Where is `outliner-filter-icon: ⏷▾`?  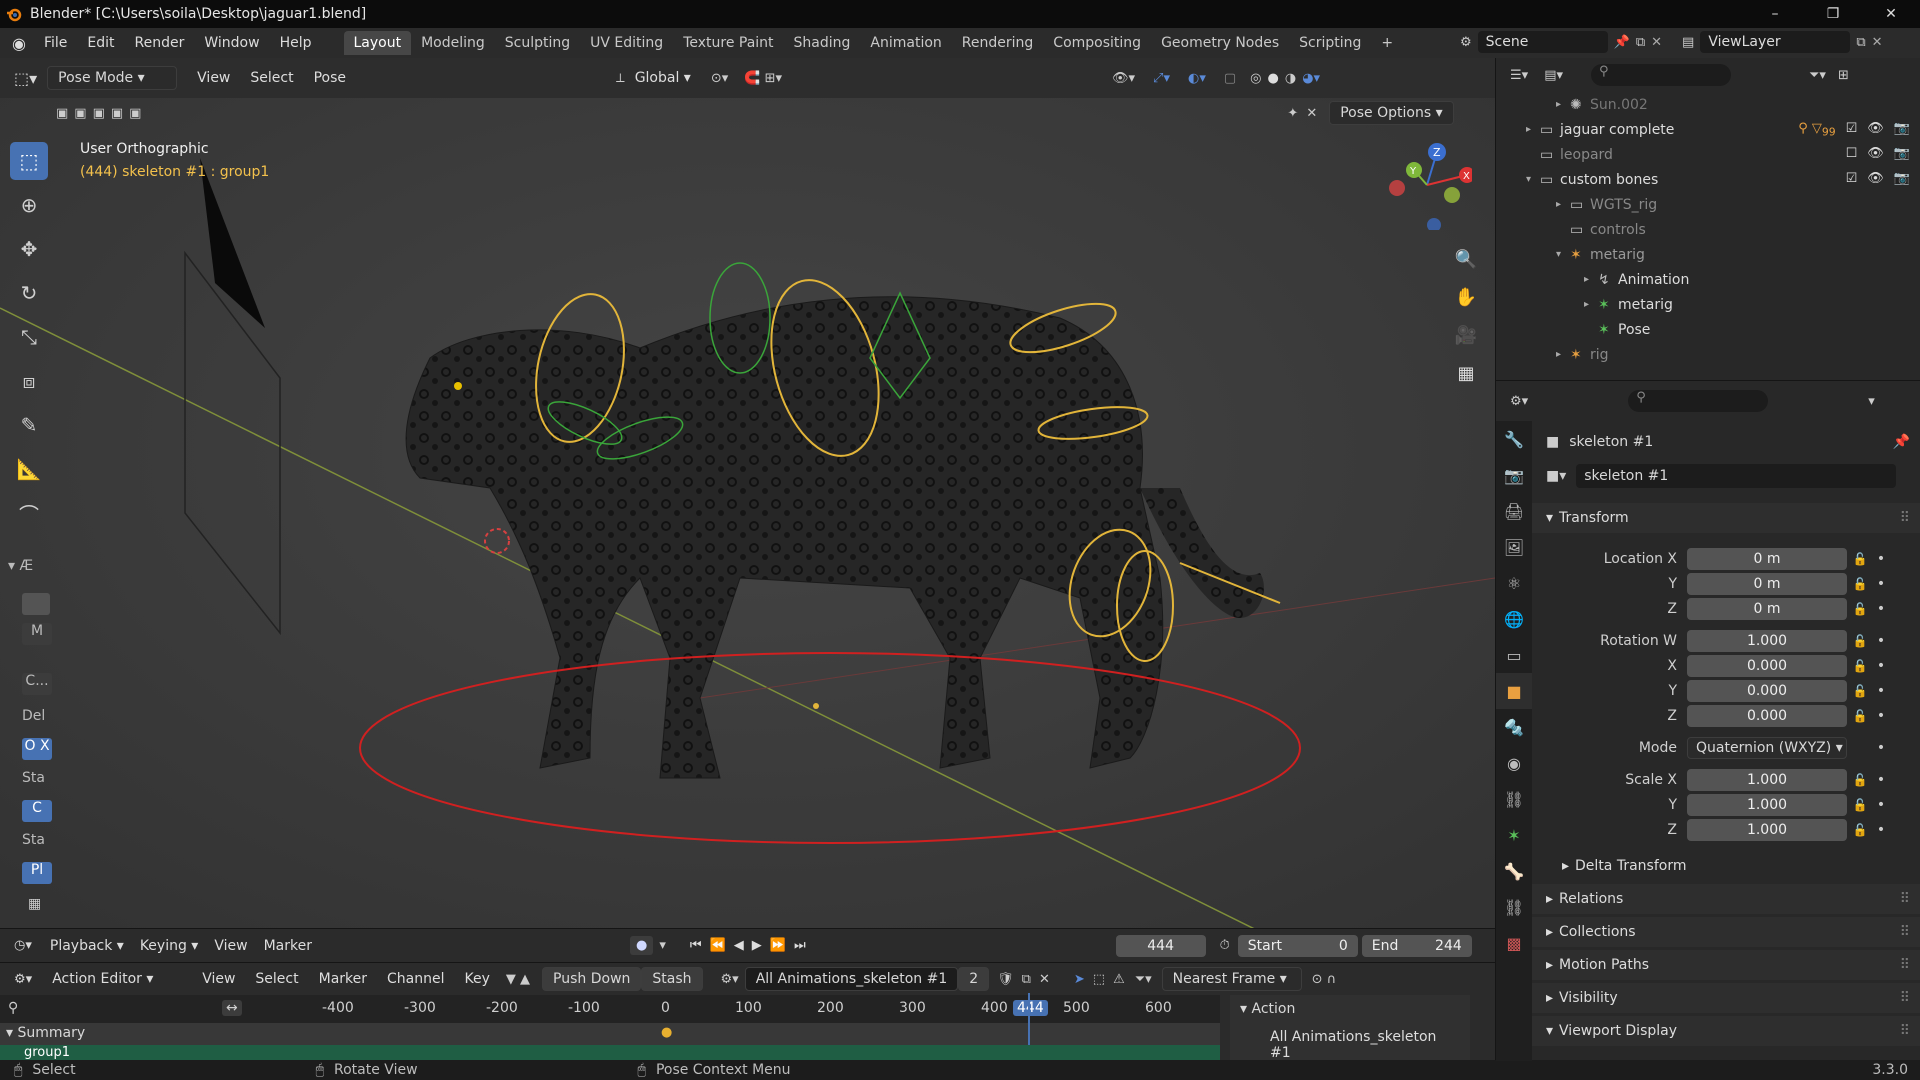 outliner-filter-icon: ⏷▾ is located at coordinates (1817, 75).